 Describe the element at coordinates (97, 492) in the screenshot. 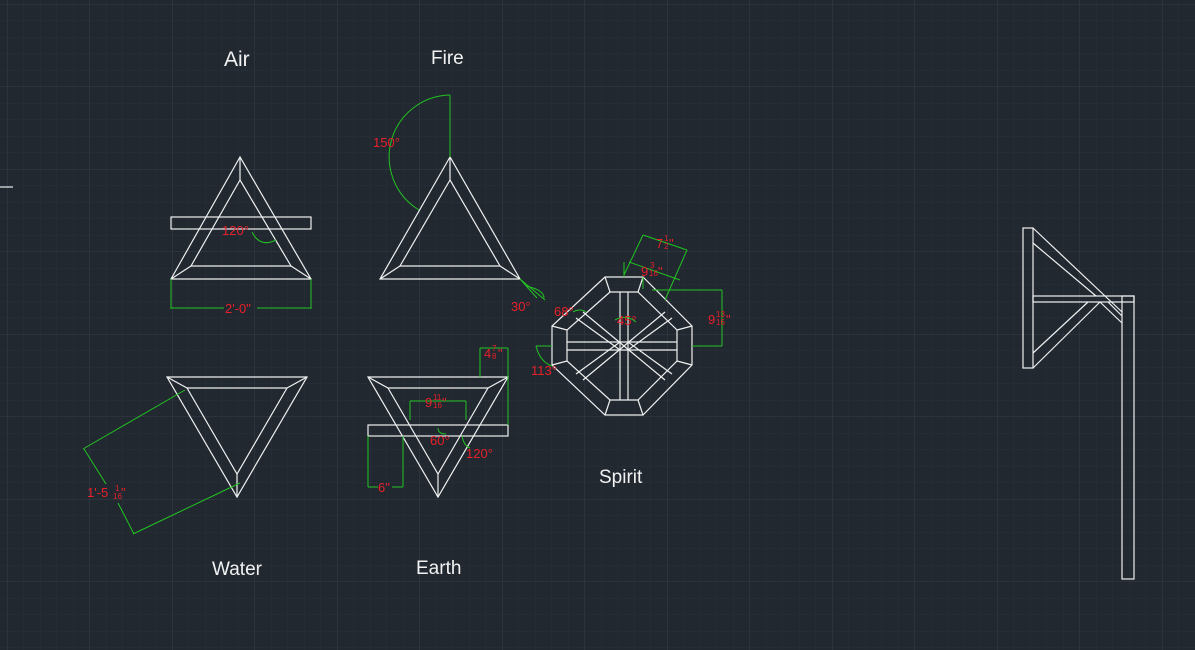

I see `water-length-dim: 1'-5` at that location.